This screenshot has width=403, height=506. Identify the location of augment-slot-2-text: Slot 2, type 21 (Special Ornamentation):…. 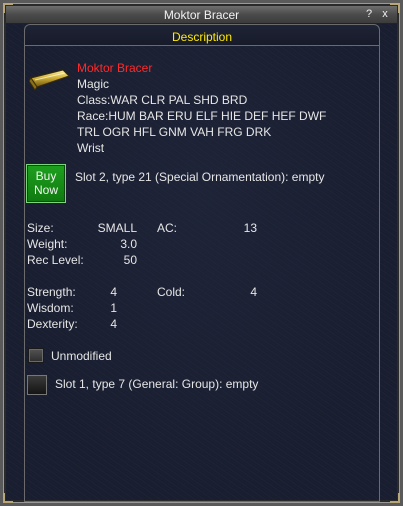
(200, 177).